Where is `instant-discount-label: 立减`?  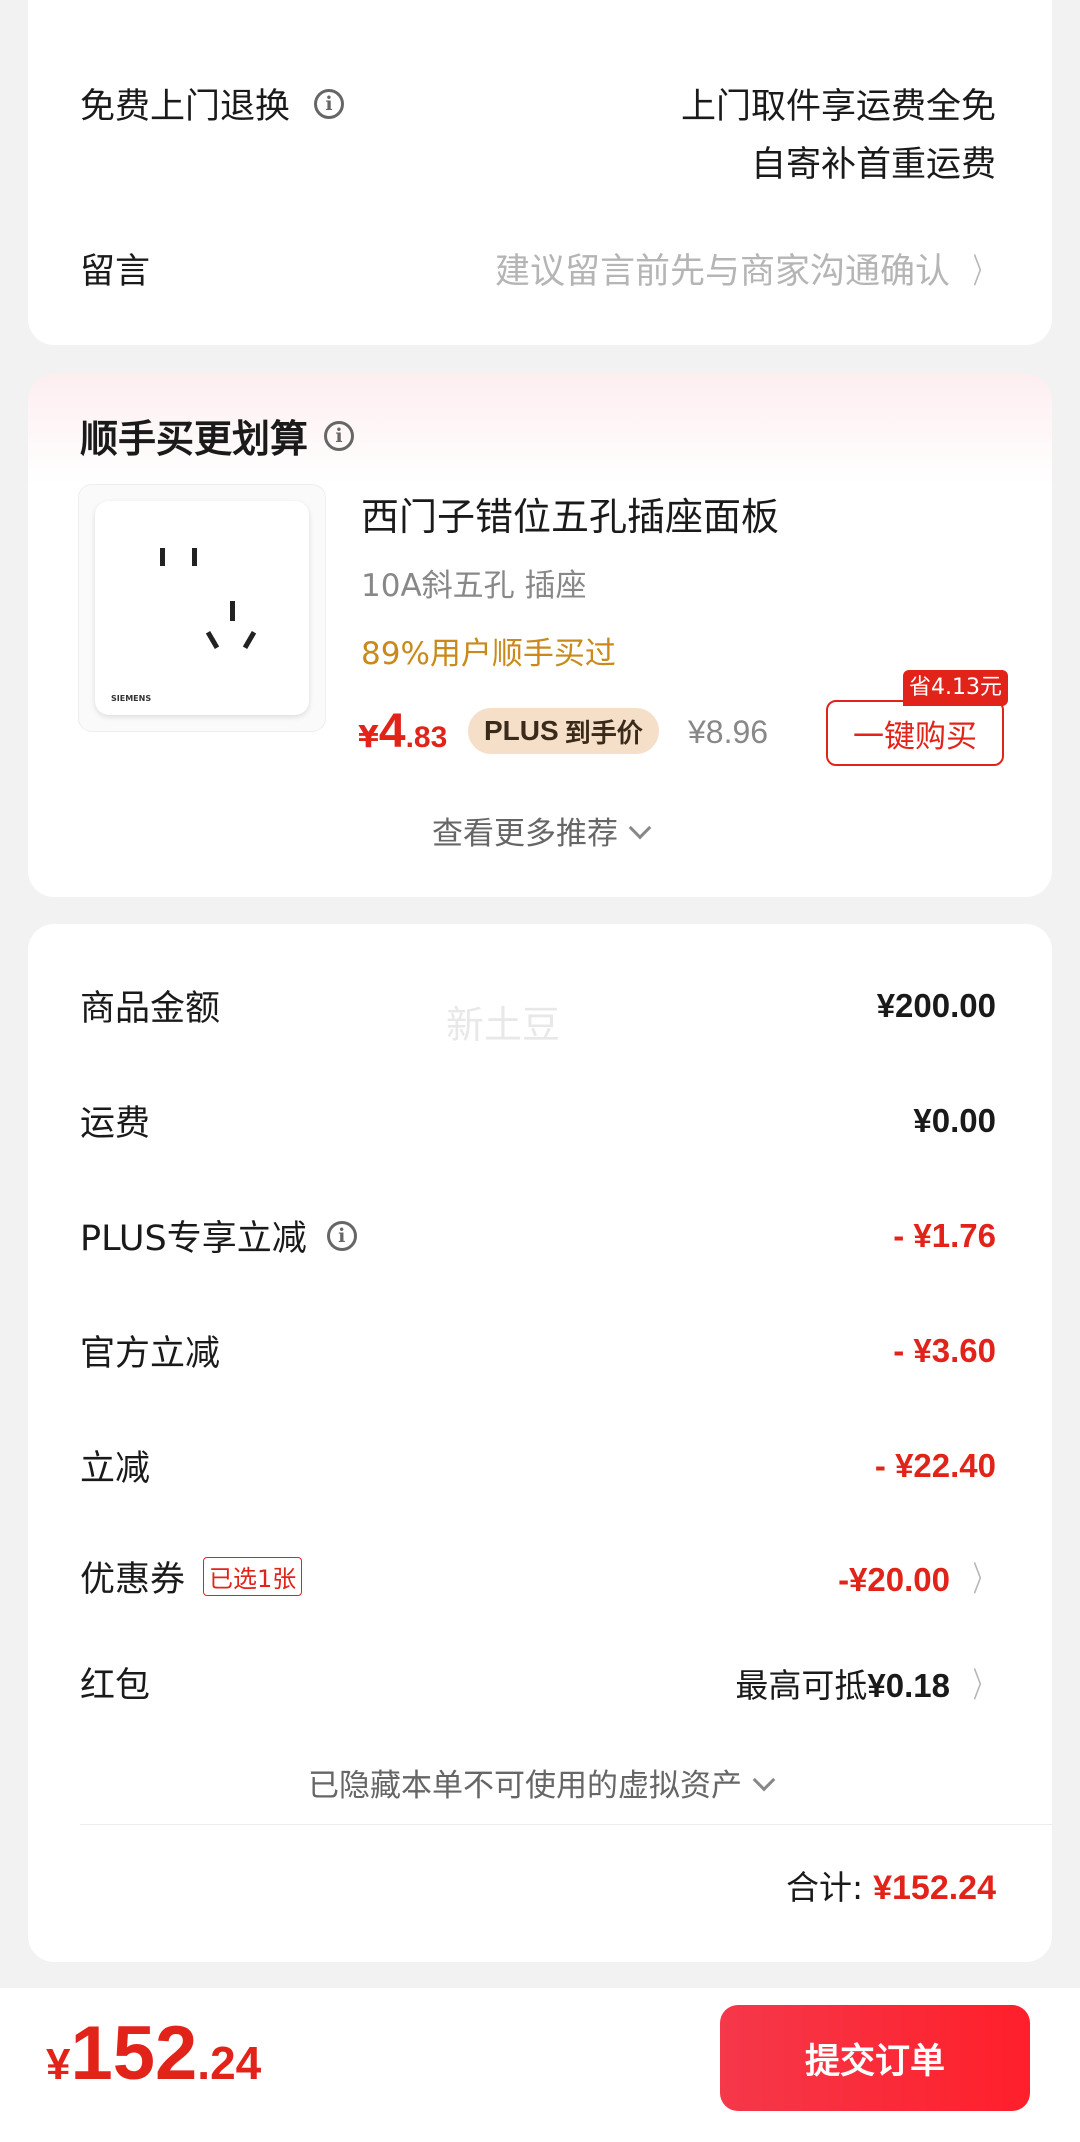
instant-discount-label: 立减 is located at coordinates (115, 1469).